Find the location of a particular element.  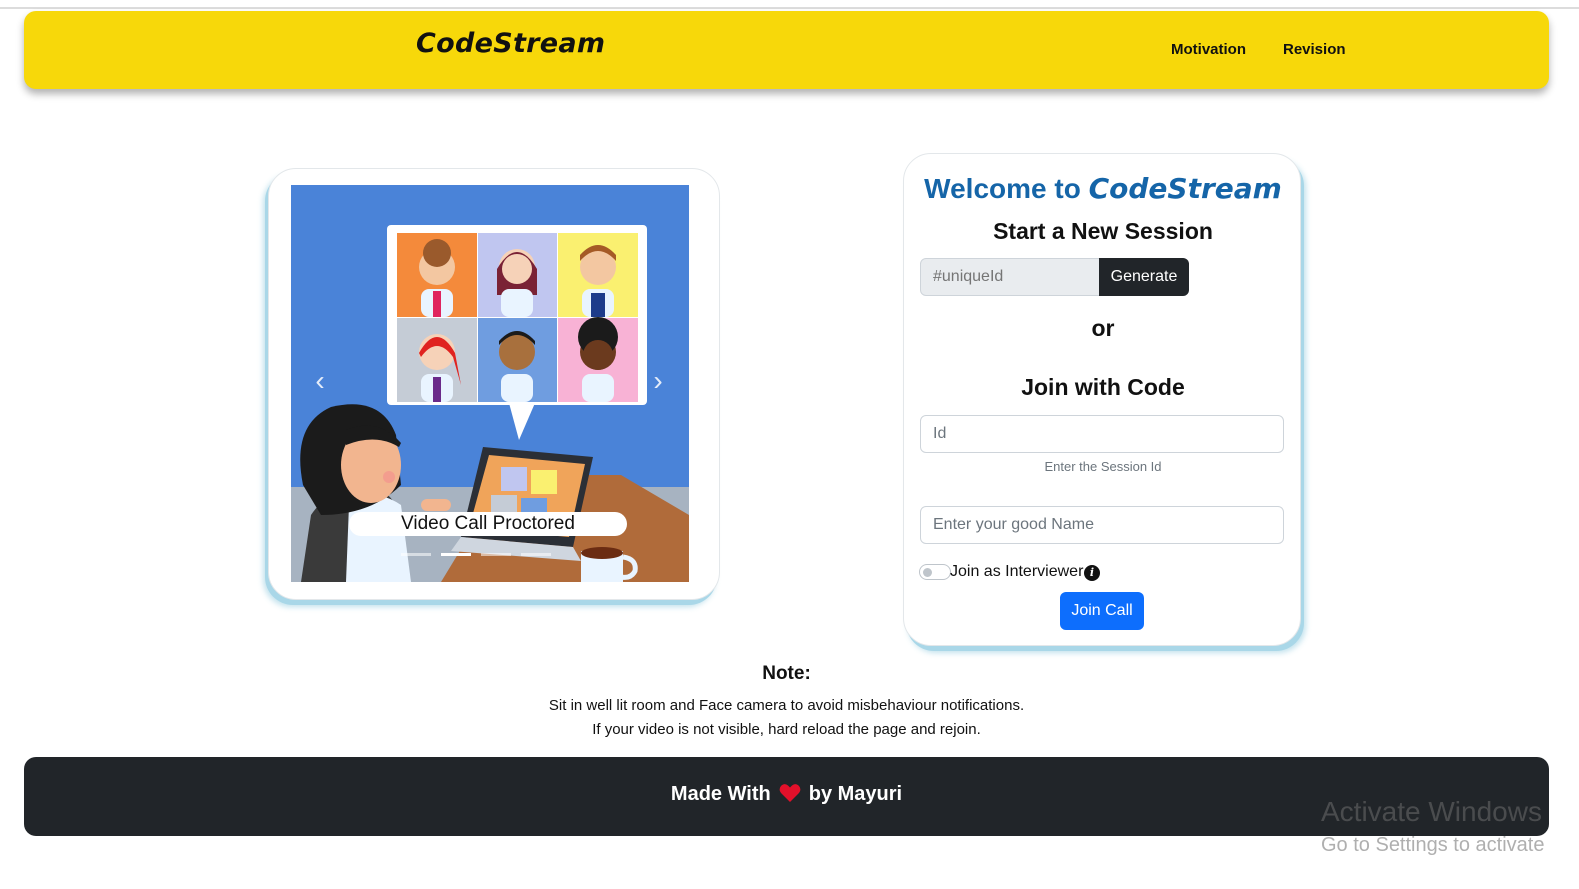

join-call-button: Join Call is located at coordinates (1102, 611).